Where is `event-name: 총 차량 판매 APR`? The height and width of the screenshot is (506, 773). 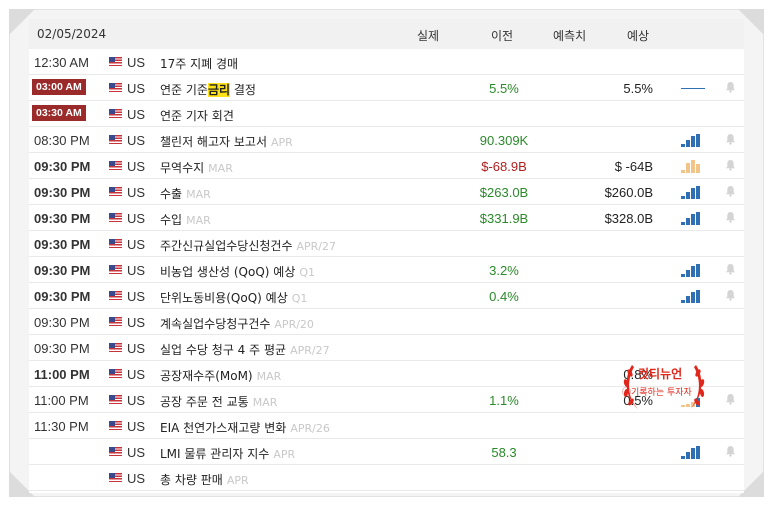 event-name: 총 차량 판매 APR is located at coordinates (204, 479).